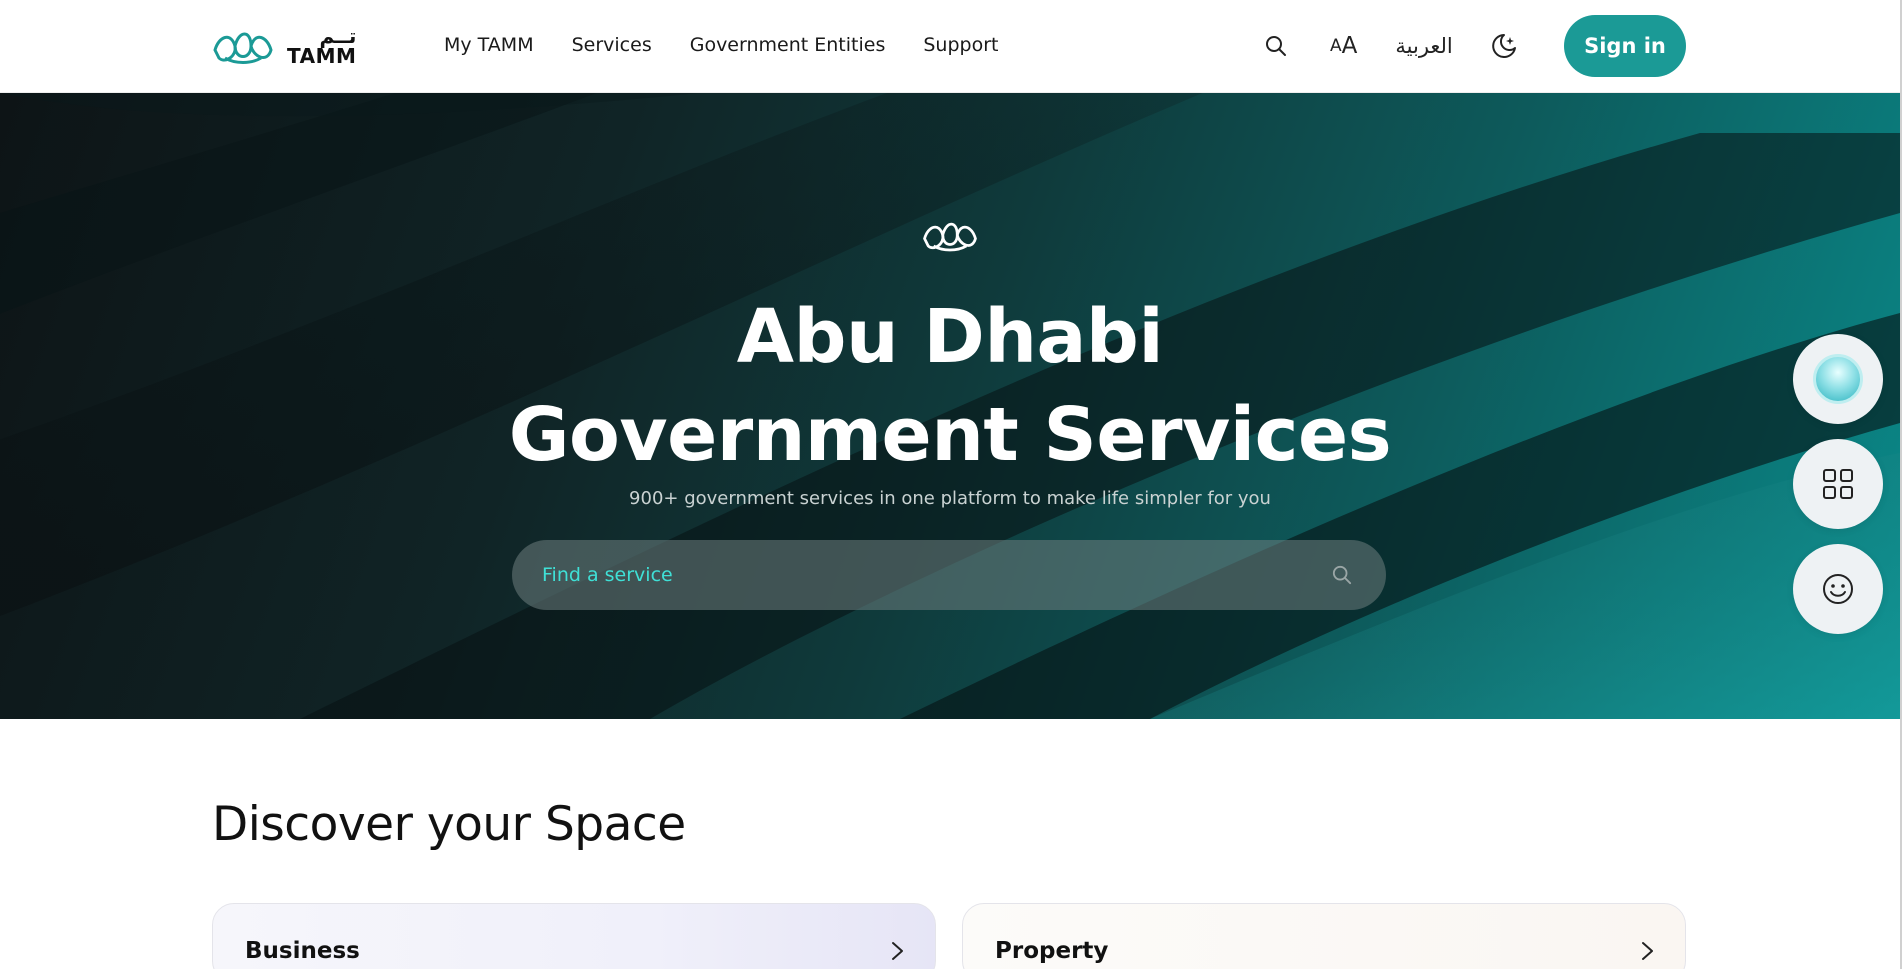 This screenshot has height=969, width=1902. Describe the element at coordinates (1349, 46) in the screenshot. I see `font-size-big-label: A` at that location.